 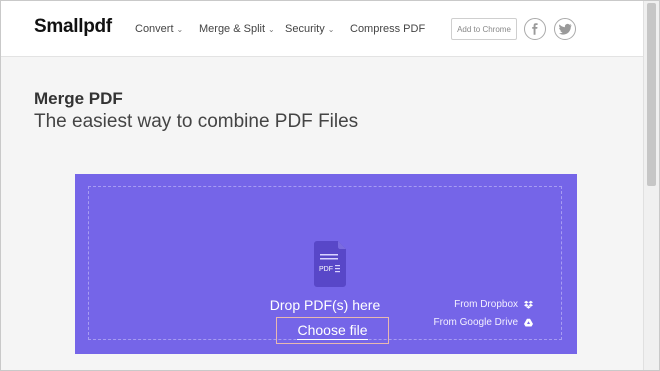 I want to click on twitter-button, so click(x=565, y=29).